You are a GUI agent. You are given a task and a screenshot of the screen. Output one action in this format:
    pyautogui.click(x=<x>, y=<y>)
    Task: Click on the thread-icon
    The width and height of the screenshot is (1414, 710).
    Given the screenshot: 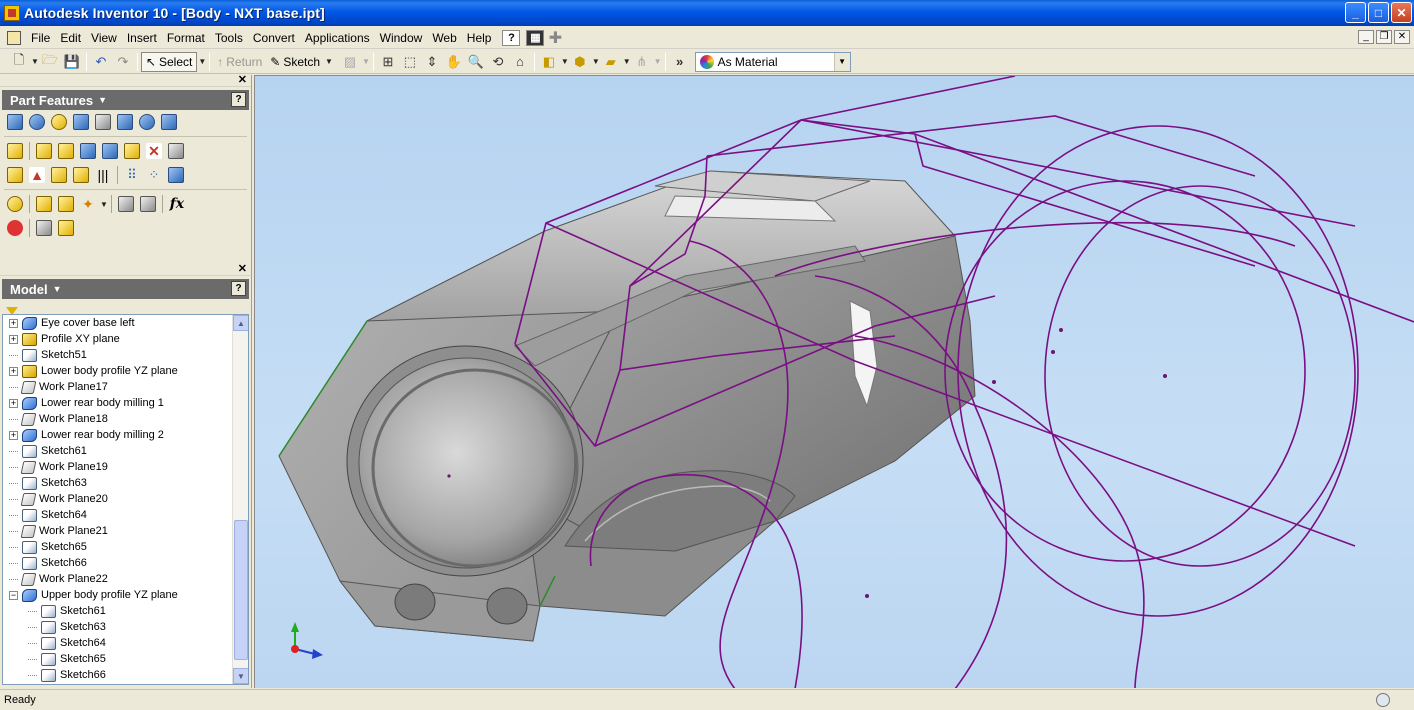 What is the action you would take?
    pyautogui.click(x=15, y=175)
    